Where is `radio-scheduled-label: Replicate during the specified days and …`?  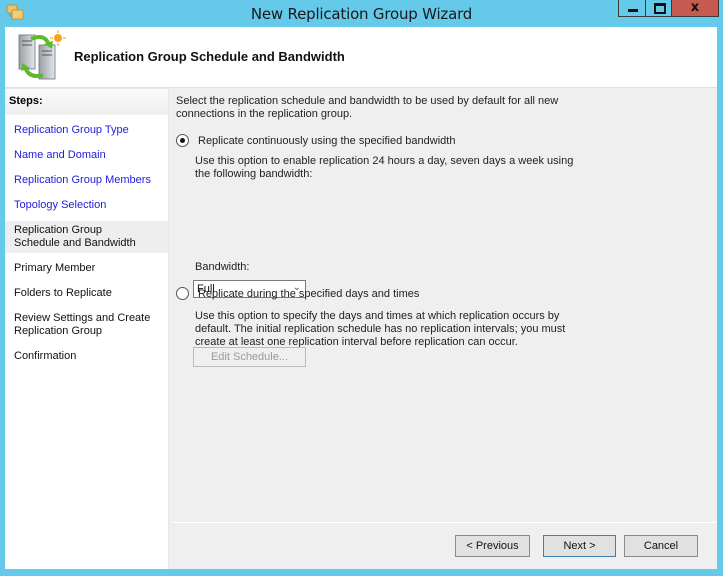 radio-scheduled-label: Replicate during the specified days and … is located at coordinates (308, 294).